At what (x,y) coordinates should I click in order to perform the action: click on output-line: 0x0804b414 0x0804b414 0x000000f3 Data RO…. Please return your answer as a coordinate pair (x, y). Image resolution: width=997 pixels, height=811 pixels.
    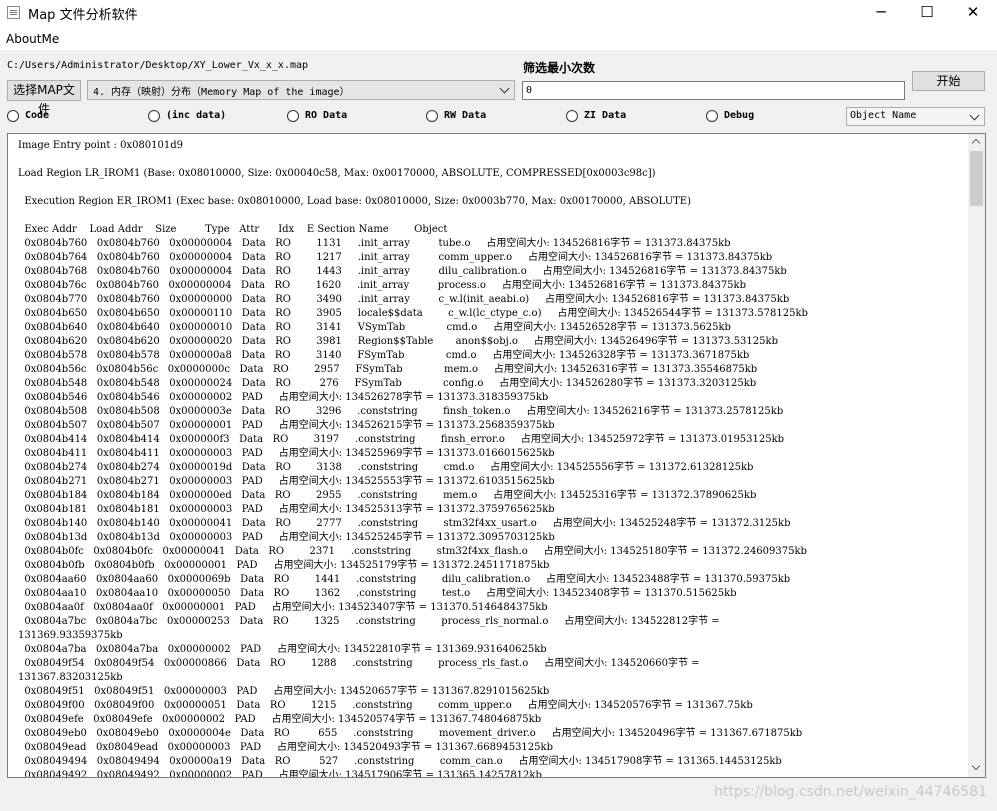
    Looking at the image, I should click on (401, 439).